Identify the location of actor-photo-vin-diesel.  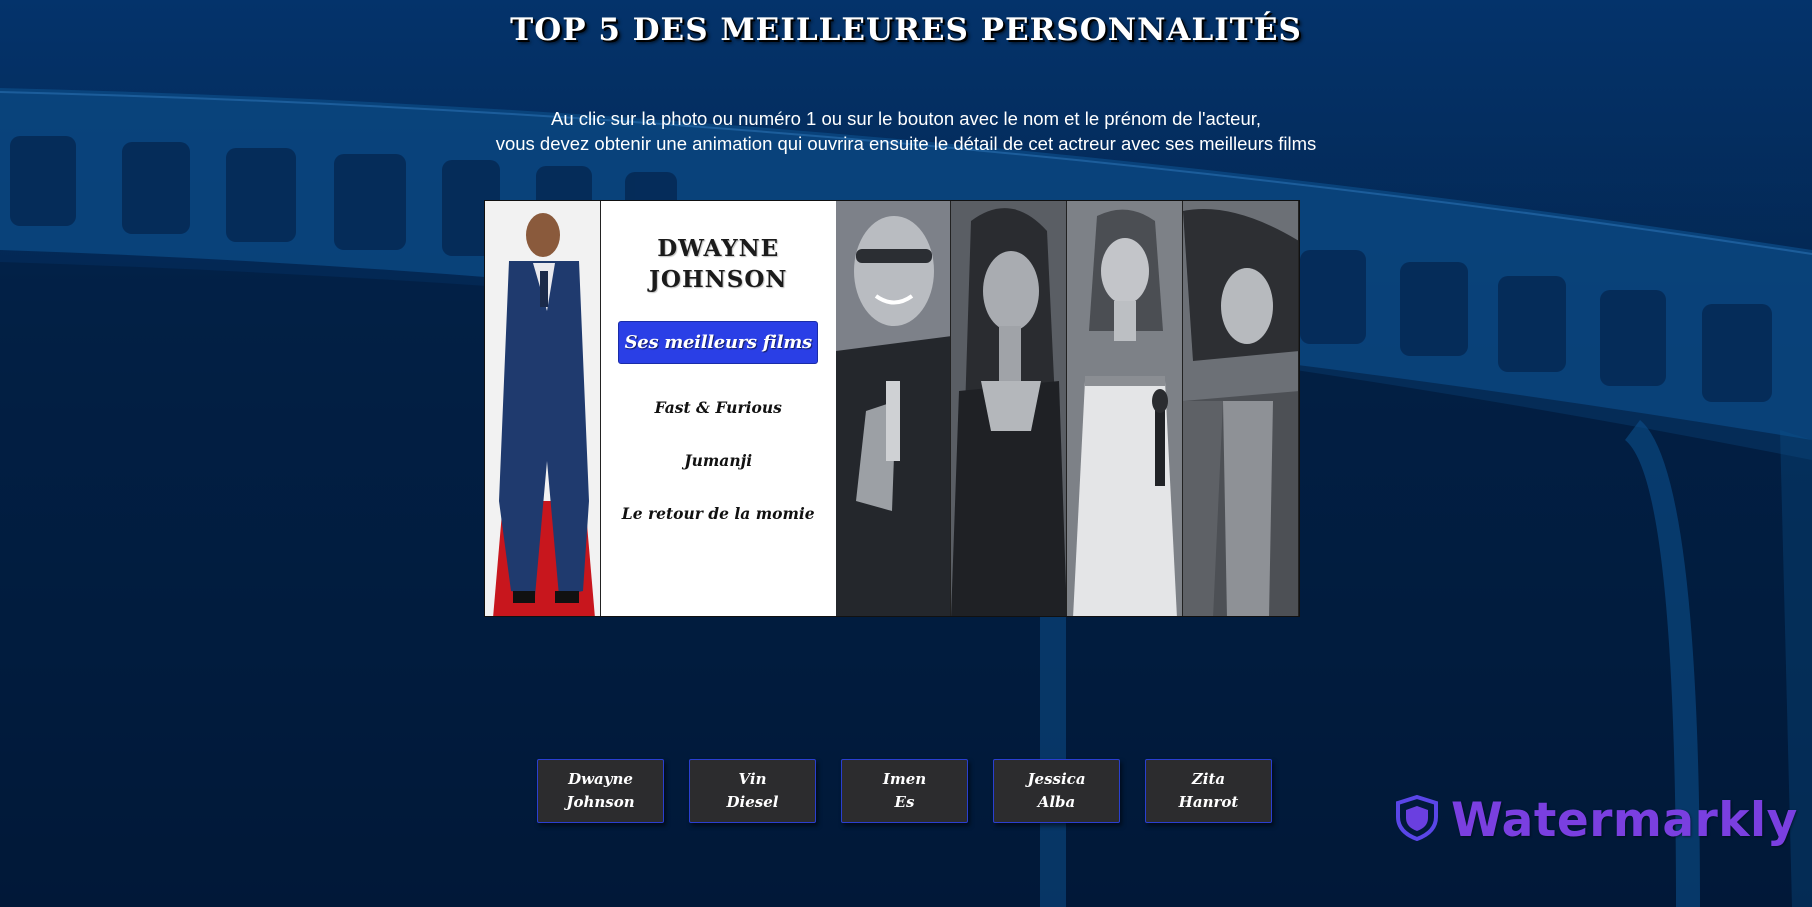
(893, 408).